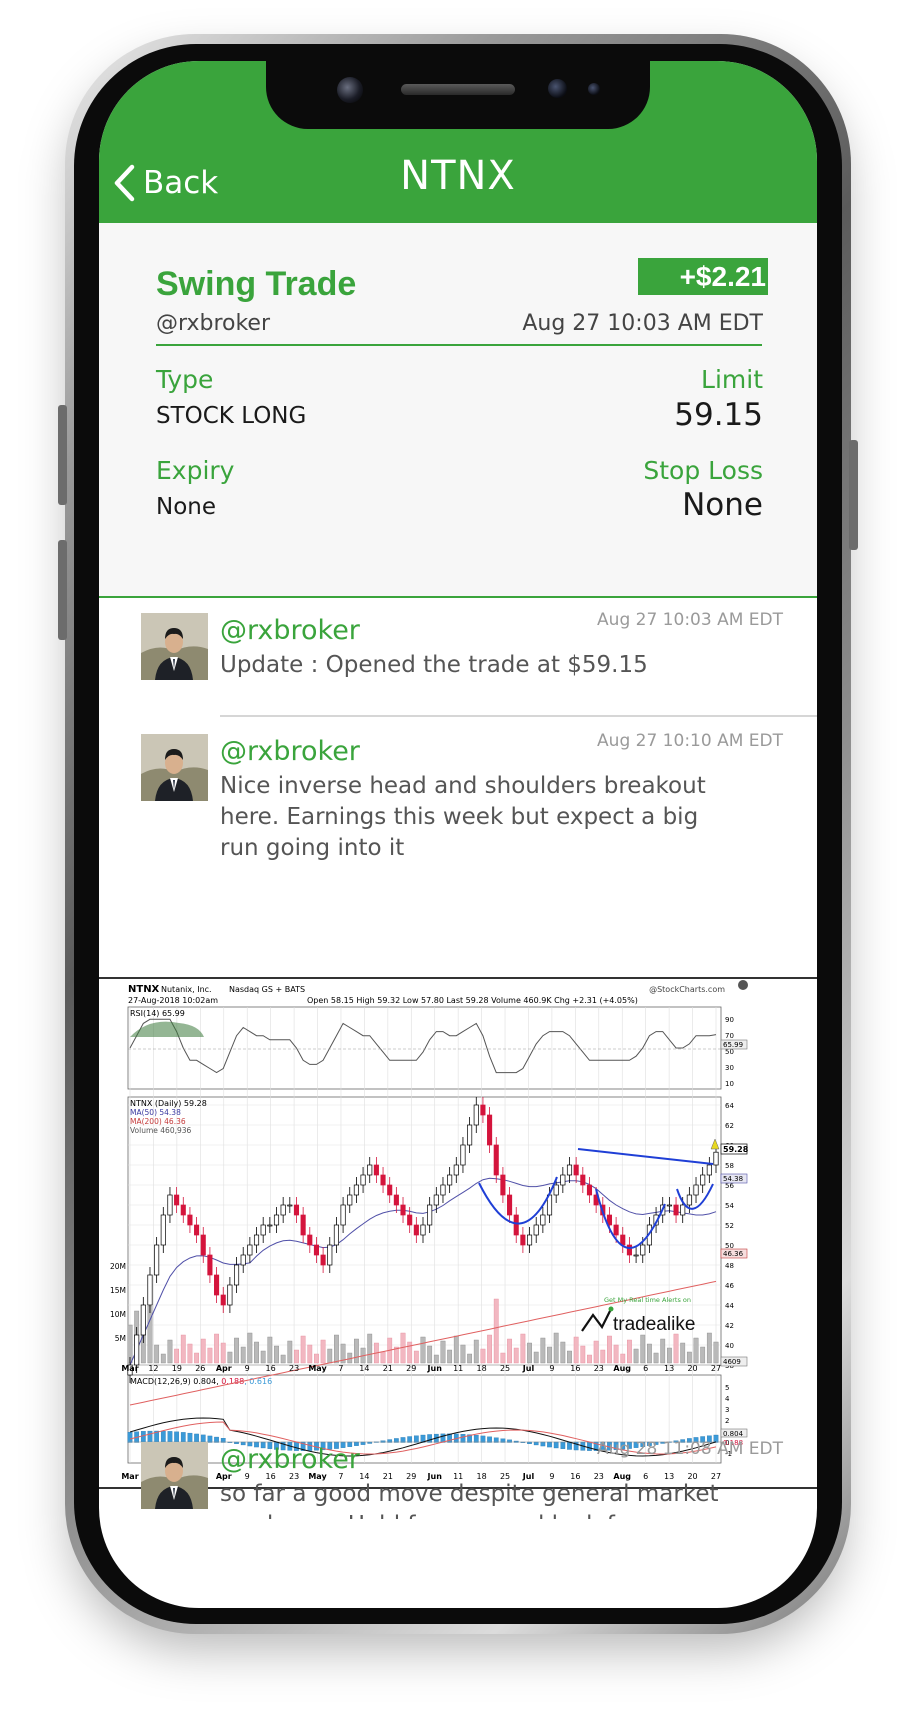 The height and width of the screenshot is (1728, 915). What do you see at coordinates (155, 1112) in the screenshot?
I see `ma50-label: MA(50) 54.38` at bounding box center [155, 1112].